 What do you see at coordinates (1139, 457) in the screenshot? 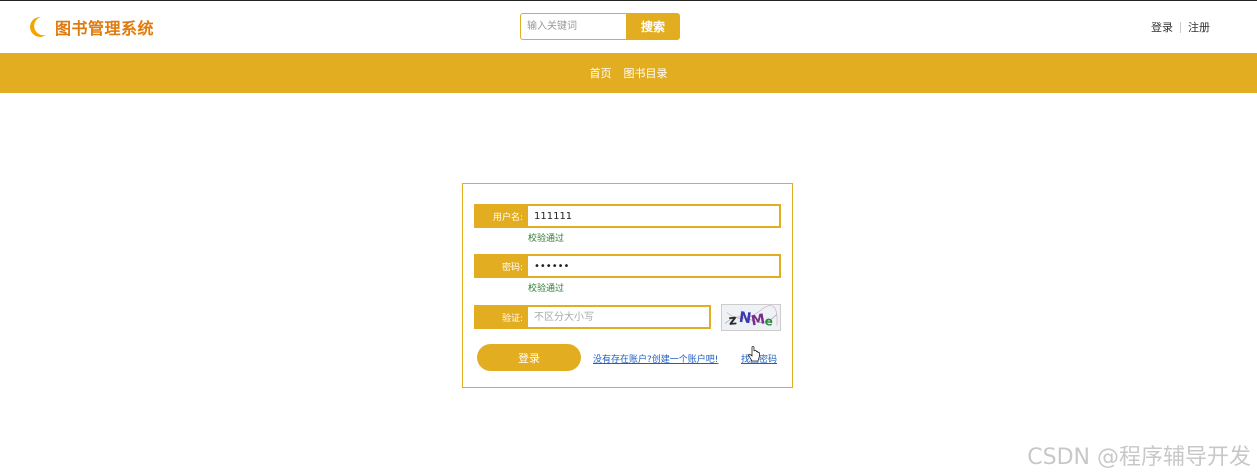
I see `watermark: CSDN @程序辅导开发` at bounding box center [1139, 457].